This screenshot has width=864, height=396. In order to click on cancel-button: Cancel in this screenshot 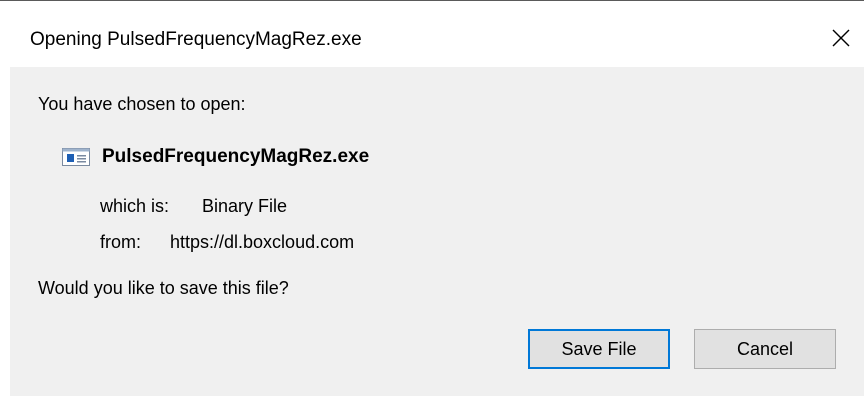, I will do `click(765, 349)`.